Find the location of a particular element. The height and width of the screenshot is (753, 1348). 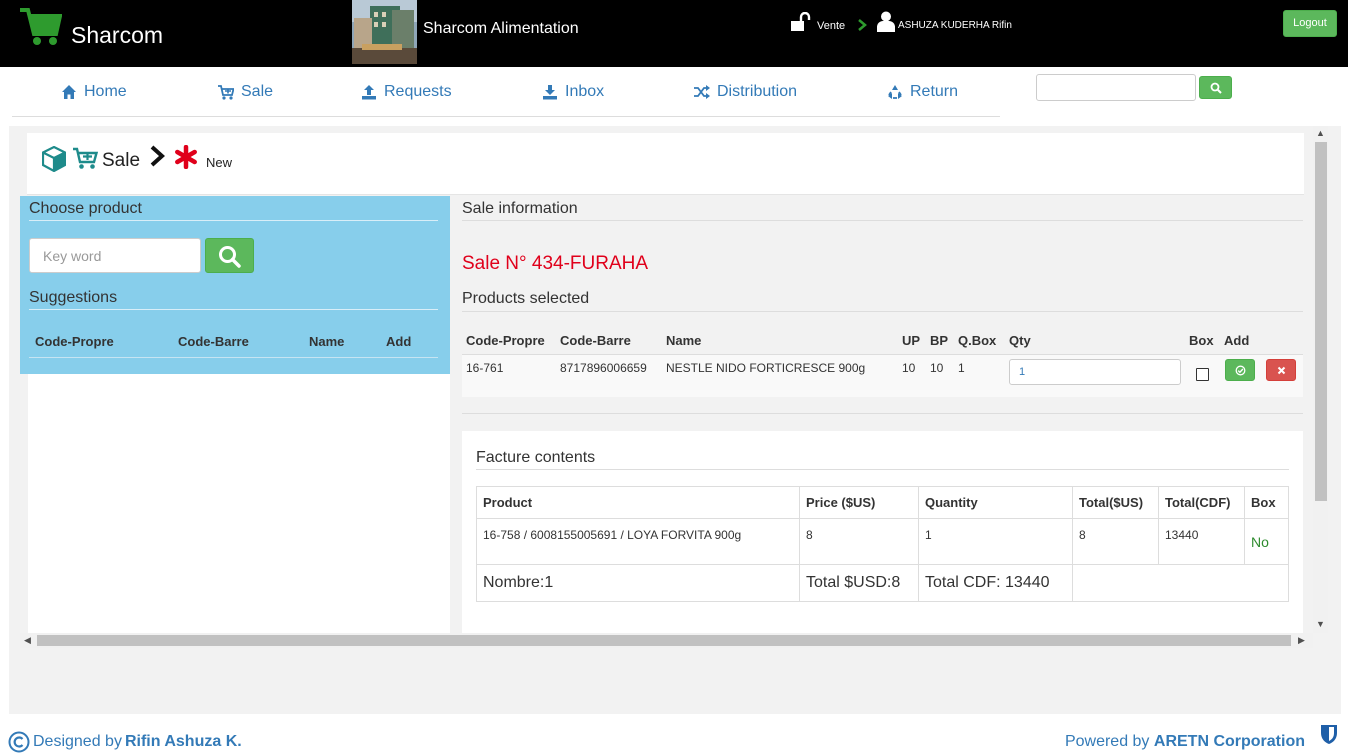

nav-requests-label: Requests is located at coordinates (418, 91).